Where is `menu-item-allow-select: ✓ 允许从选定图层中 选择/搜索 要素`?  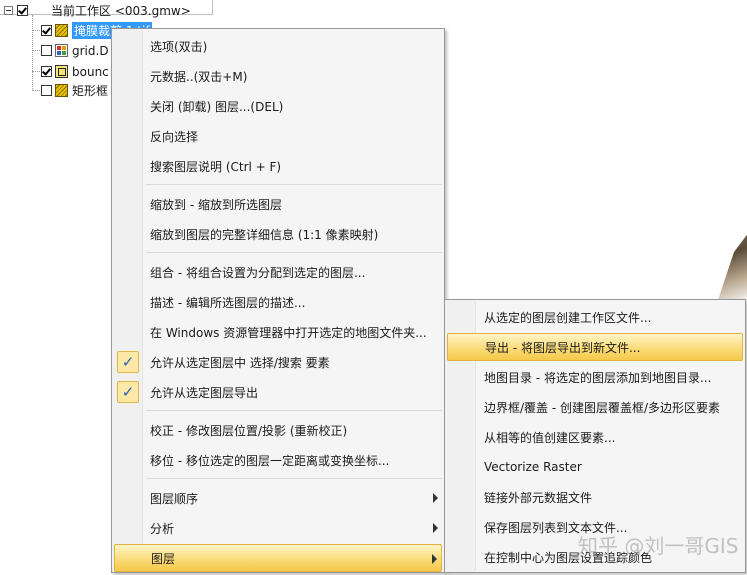 menu-item-allow-select: ✓ 允许从选定图层中 选择/搜索 要素 is located at coordinates (278, 362).